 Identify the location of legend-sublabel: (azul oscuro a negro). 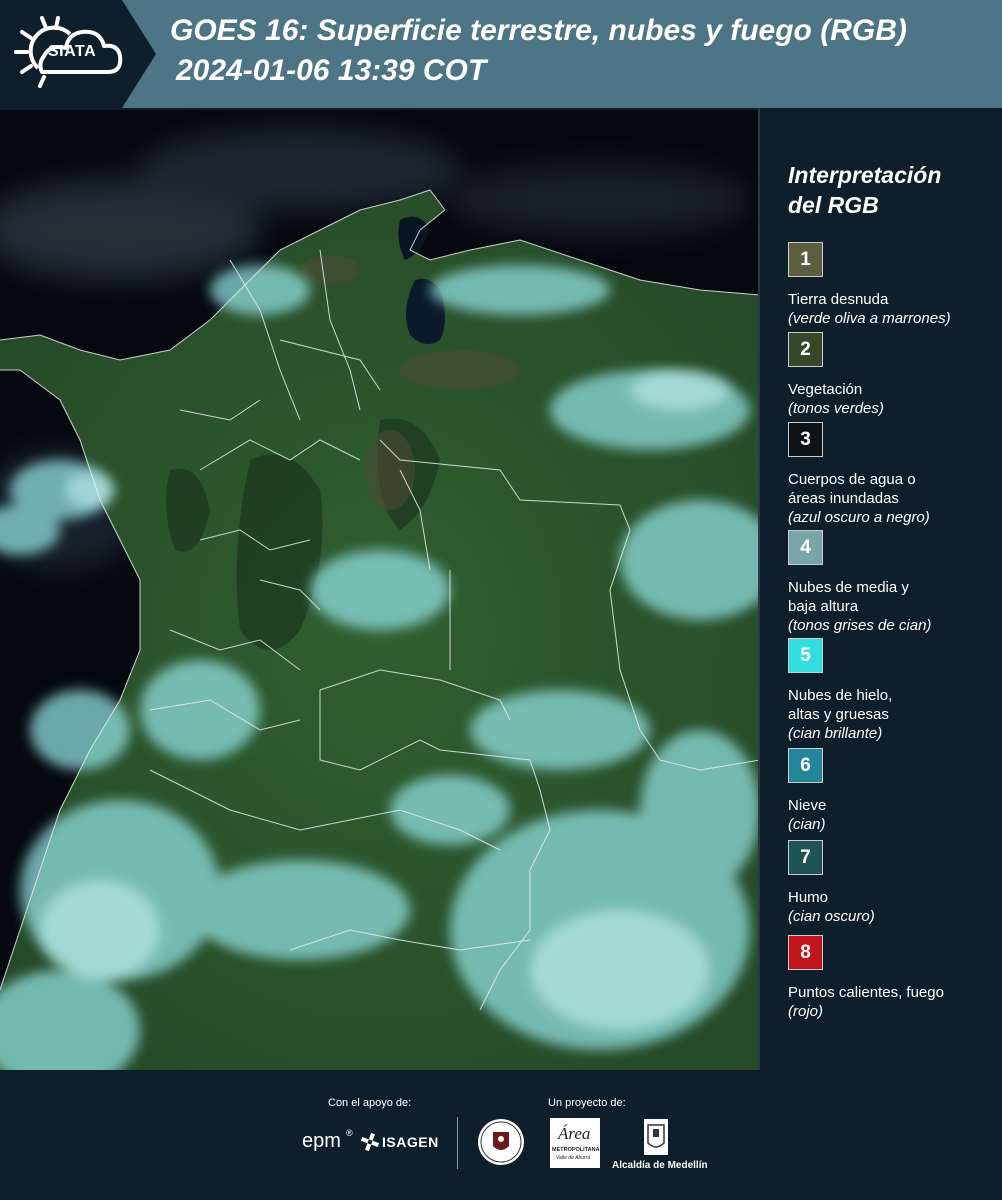
(859, 517).